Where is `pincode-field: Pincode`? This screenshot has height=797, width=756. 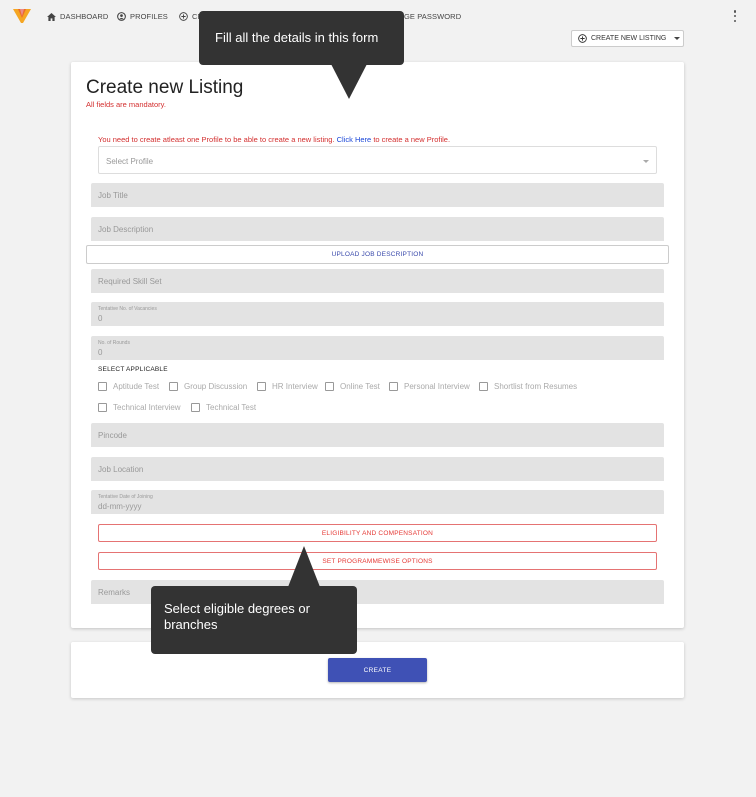 pincode-field: Pincode is located at coordinates (377, 435).